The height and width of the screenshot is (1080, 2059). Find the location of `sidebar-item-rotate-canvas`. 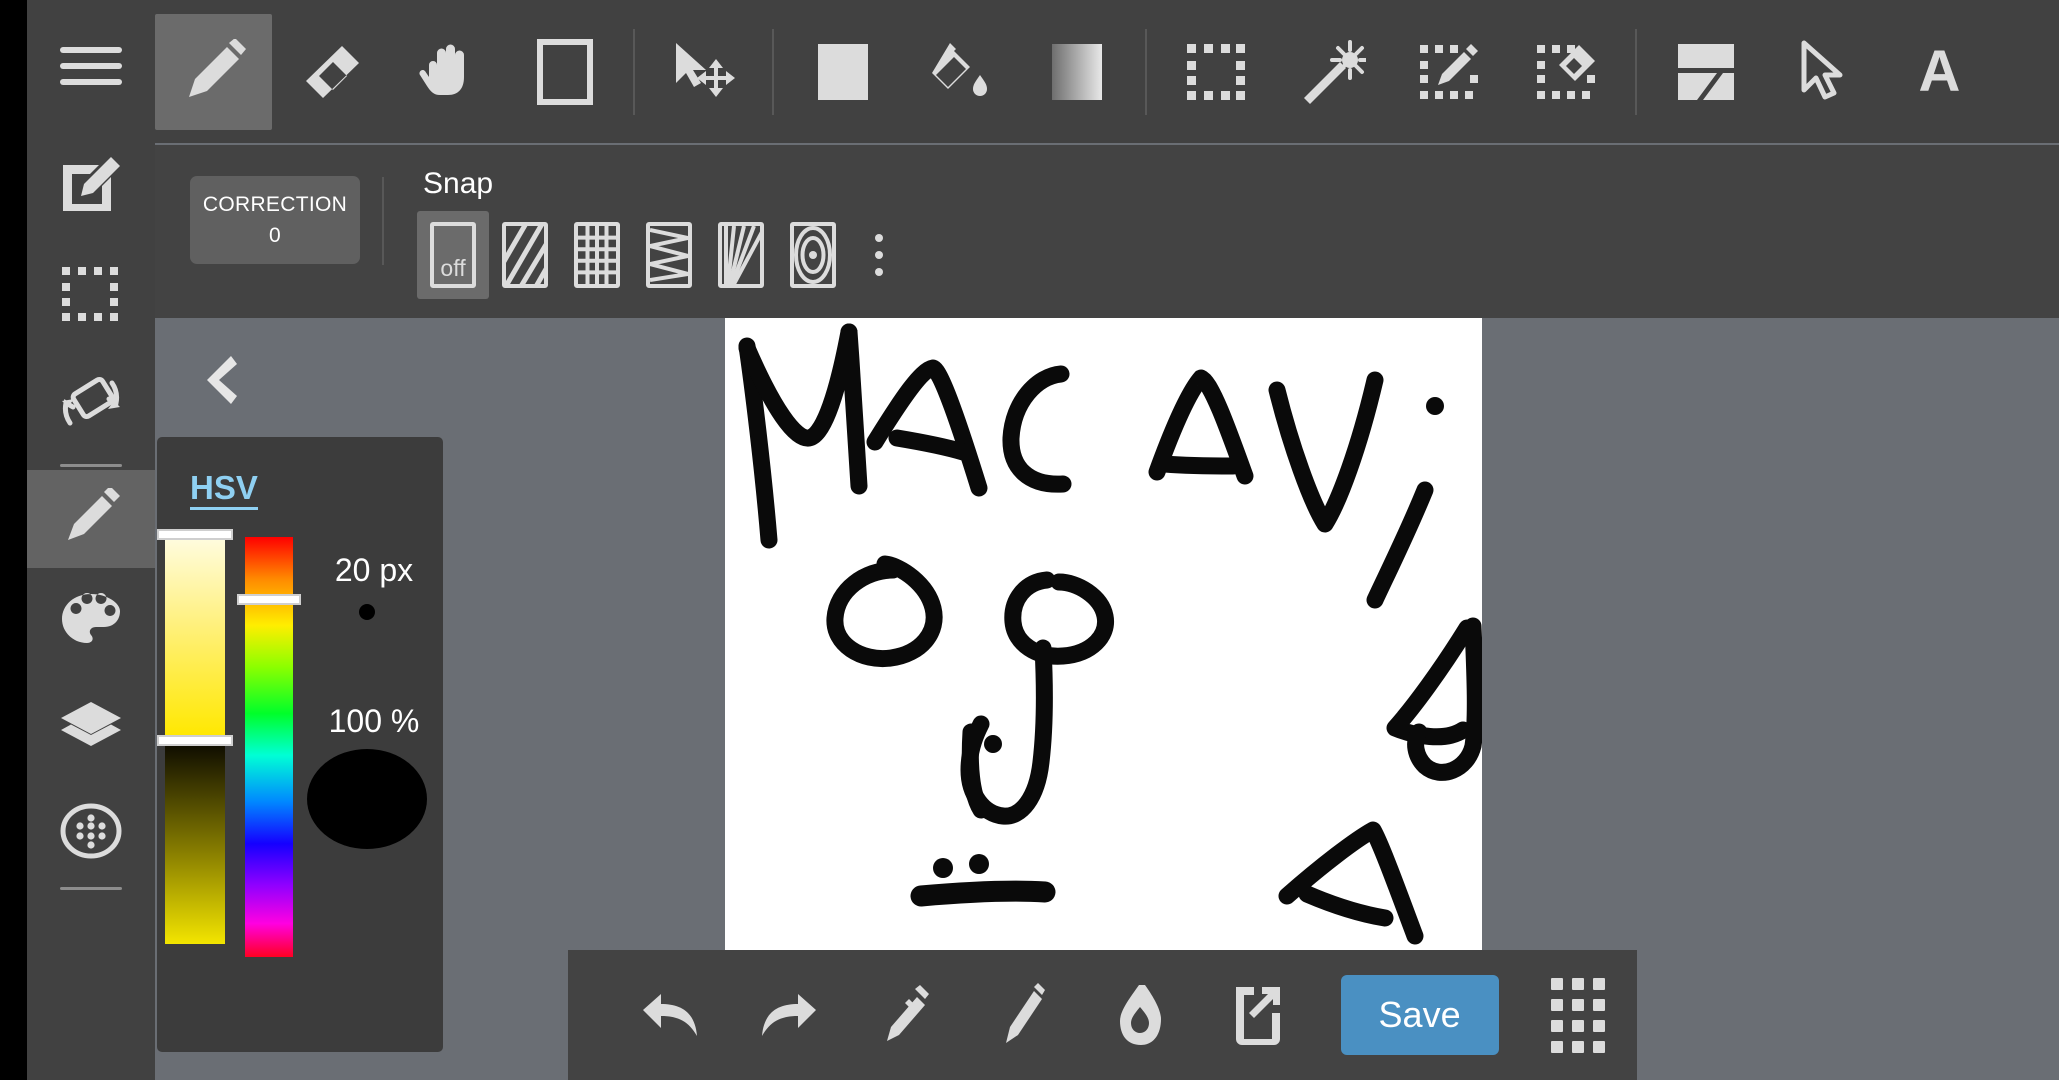

sidebar-item-rotate-canvas is located at coordinates (91, 404).